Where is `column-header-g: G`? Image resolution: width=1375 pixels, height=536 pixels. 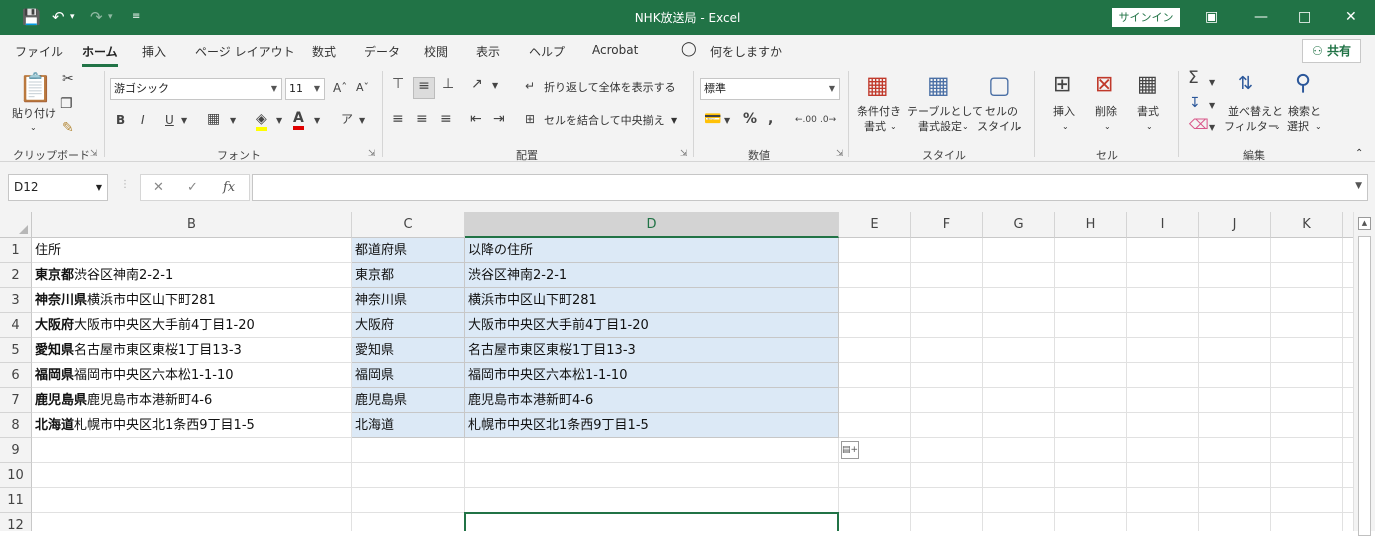
column-header-g: G is located at coordinates (1019, 225).